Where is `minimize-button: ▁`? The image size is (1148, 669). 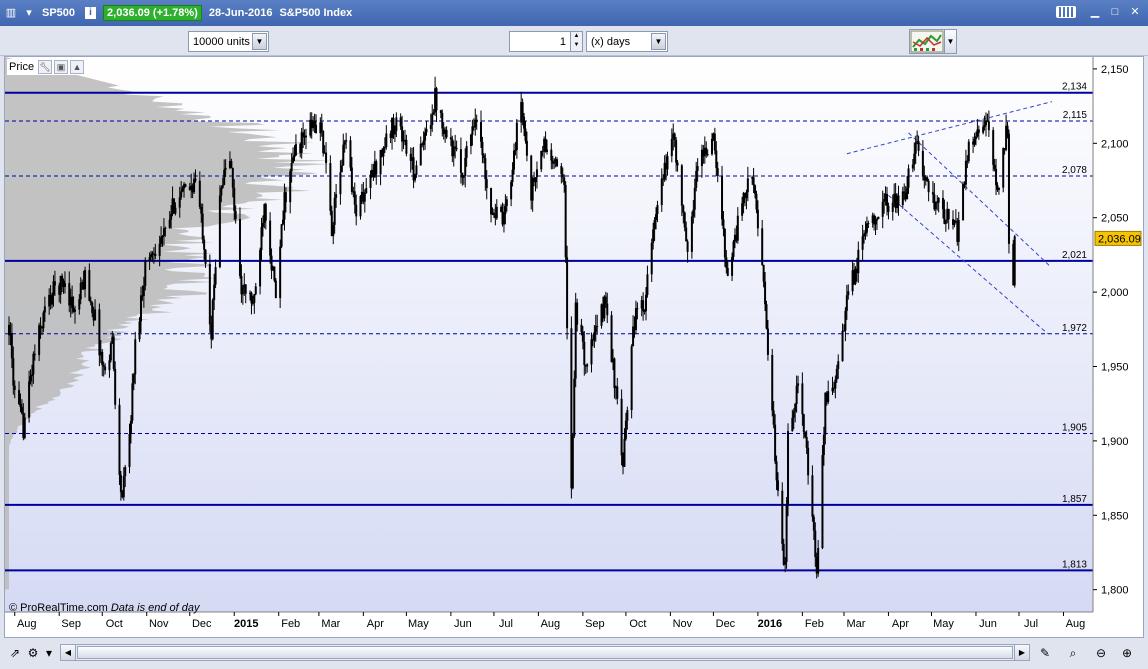 minimize-button: ▁ is located at coordinates (1095, 12).